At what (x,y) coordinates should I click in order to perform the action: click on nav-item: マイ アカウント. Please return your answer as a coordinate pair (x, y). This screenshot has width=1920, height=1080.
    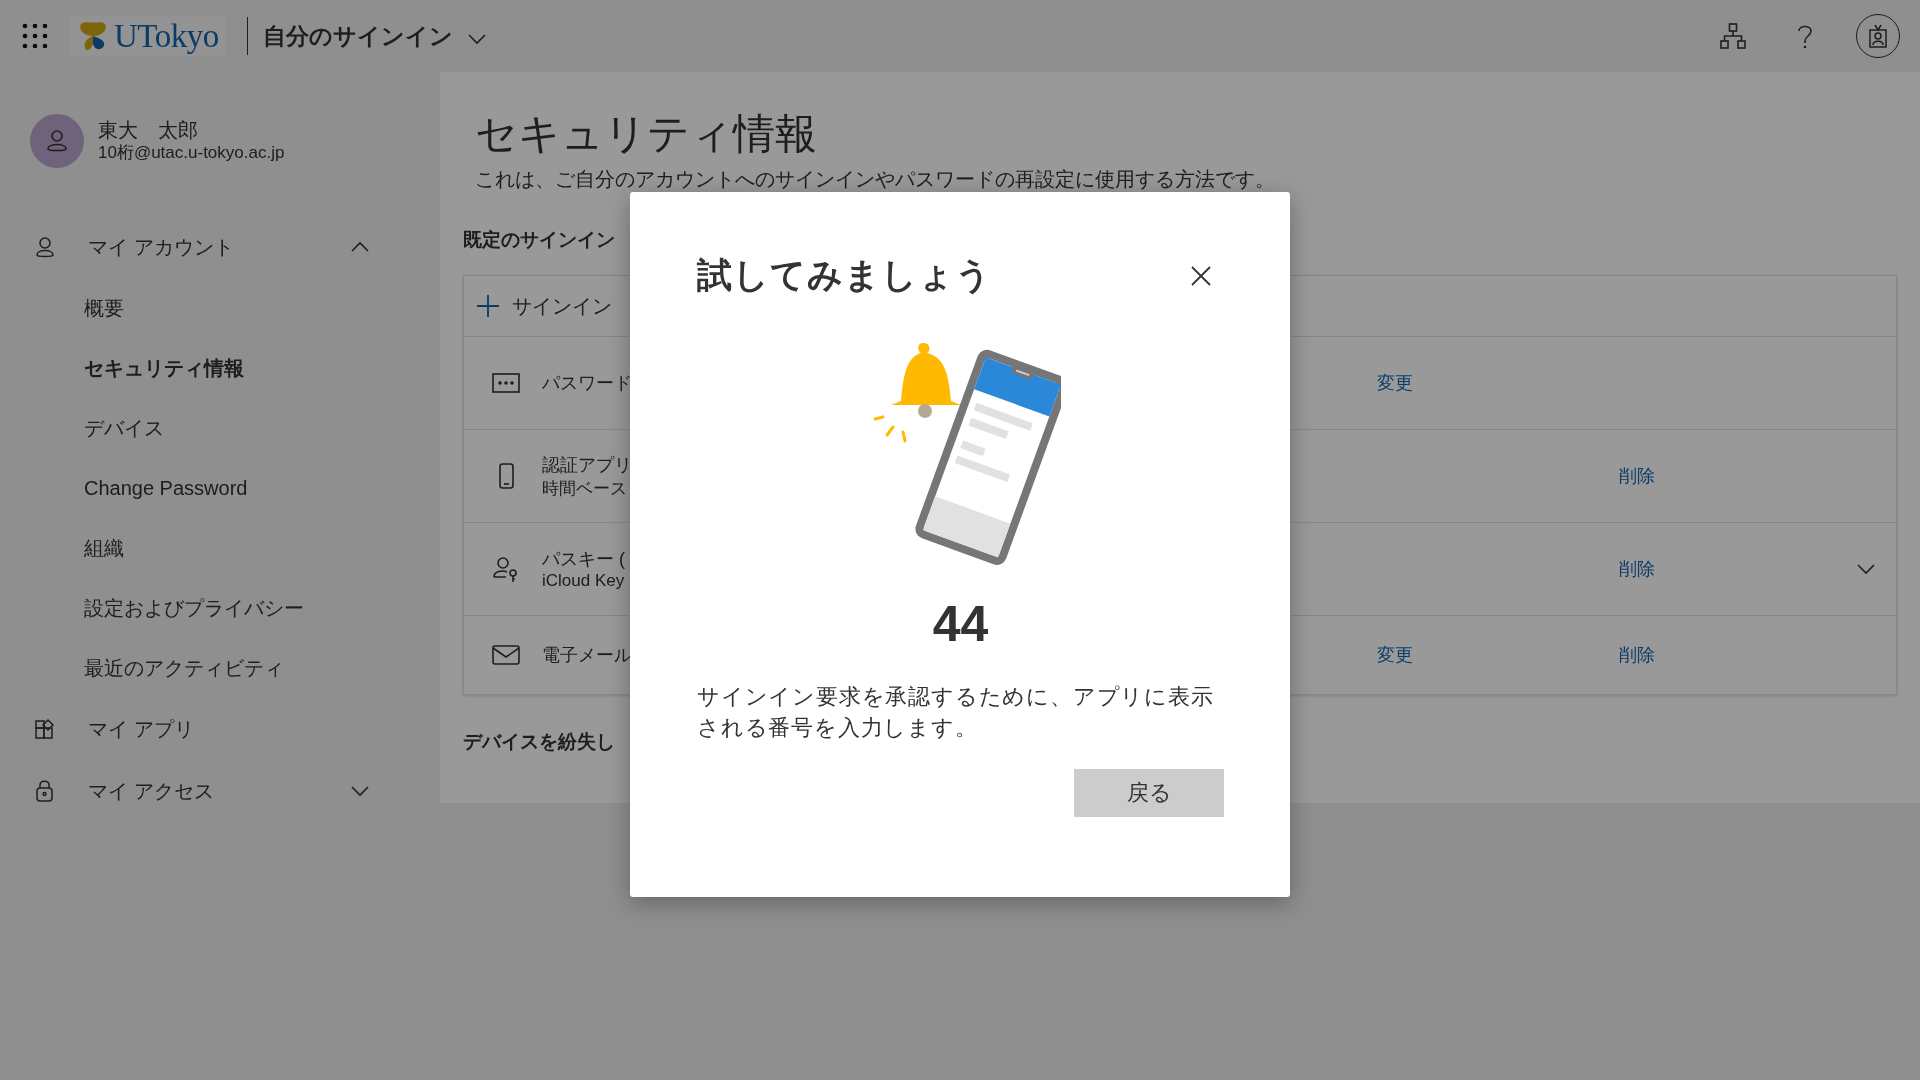
    Looking at the image, I should click on (219, 247).